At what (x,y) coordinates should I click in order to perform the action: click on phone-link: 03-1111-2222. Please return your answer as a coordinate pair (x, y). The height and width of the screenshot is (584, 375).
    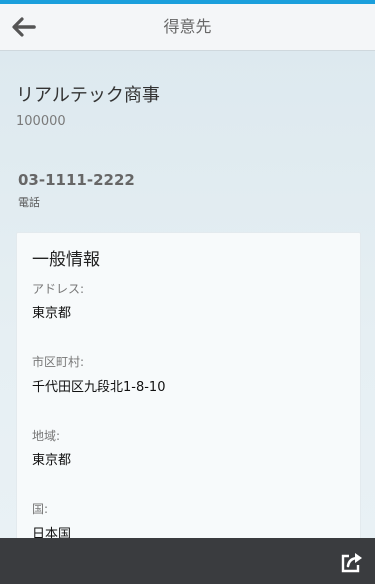
    Looking at the image, I should click on (76, 180).